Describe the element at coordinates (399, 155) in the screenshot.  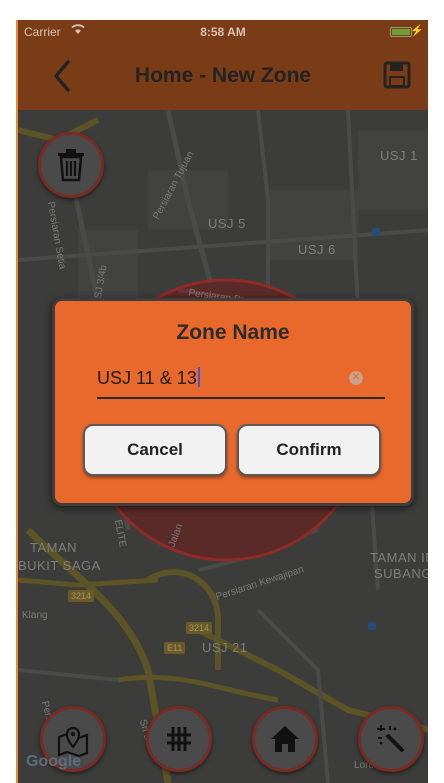
I see `map-label-usj1: USJ 1` at that location.